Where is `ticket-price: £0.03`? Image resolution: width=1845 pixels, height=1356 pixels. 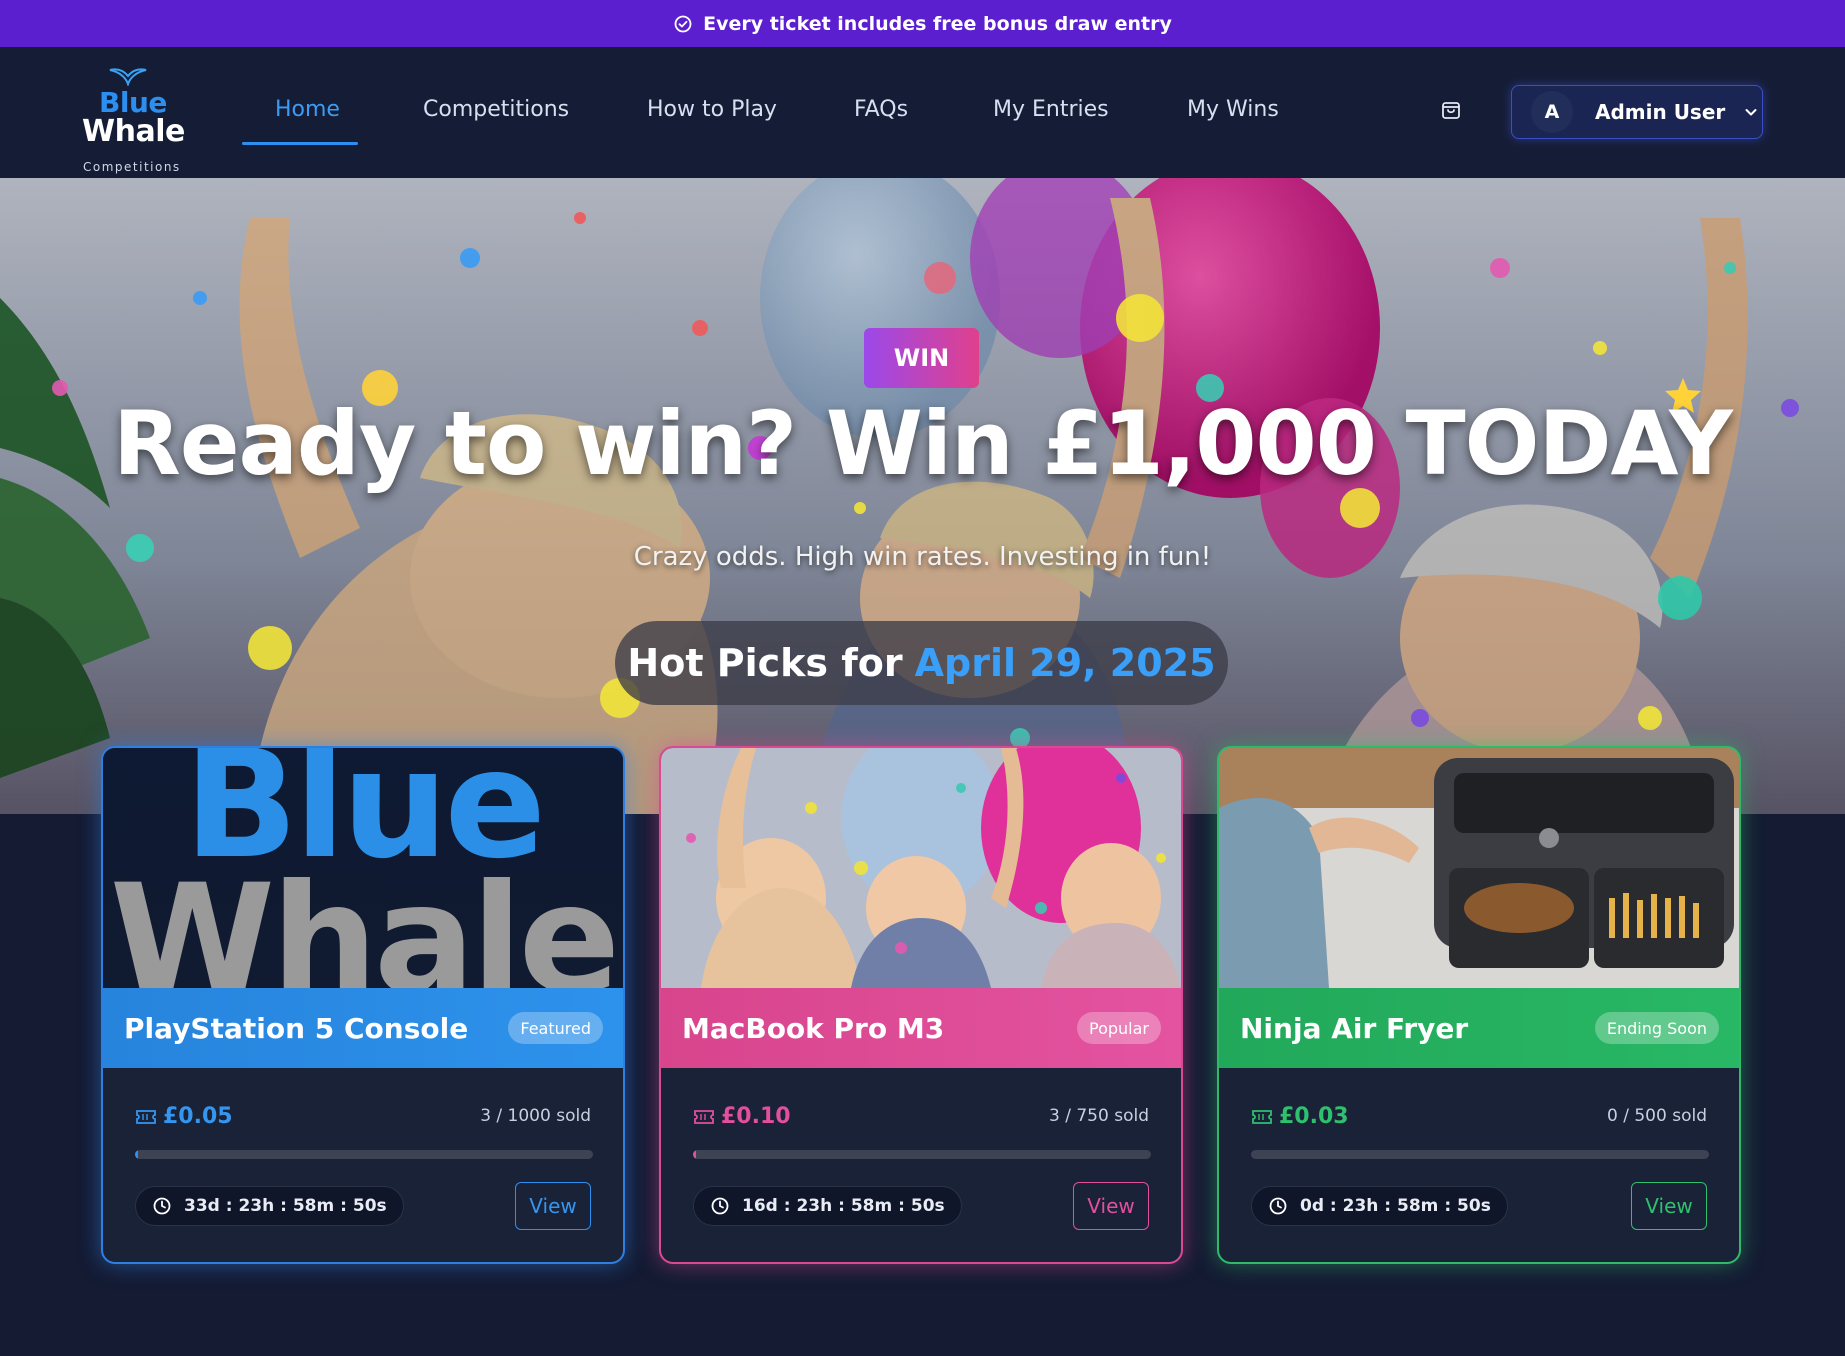 ticket-price: £0.03 is located at coordinates (1300, 1116).